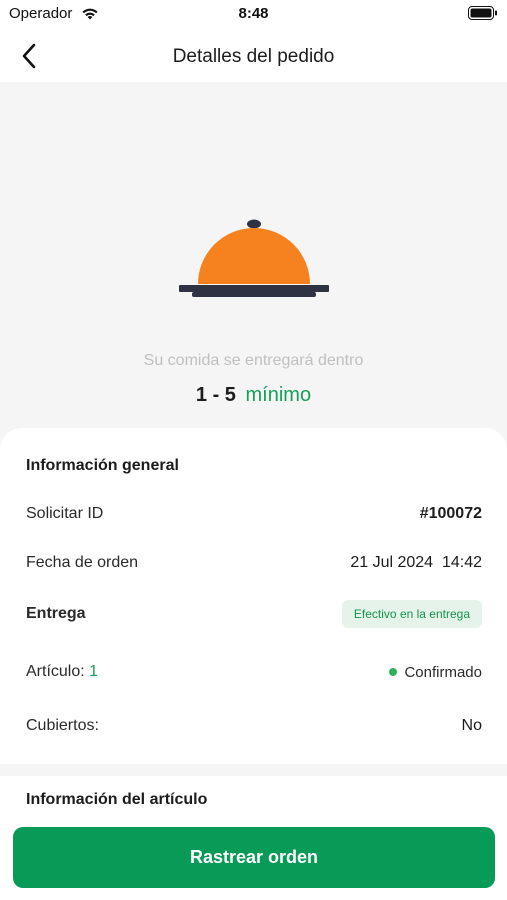 This screenshot has height=900, width=507. I want to click on status-dot-icon, so click(393, 672).